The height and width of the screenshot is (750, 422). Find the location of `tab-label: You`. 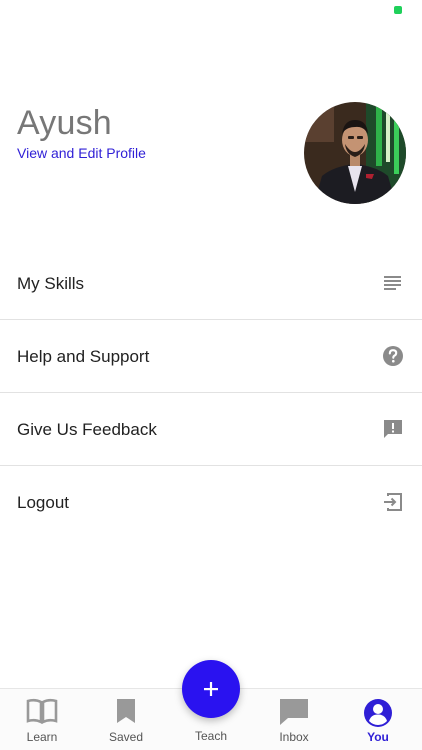

tab-label: You is located at coordinates (378, 737).